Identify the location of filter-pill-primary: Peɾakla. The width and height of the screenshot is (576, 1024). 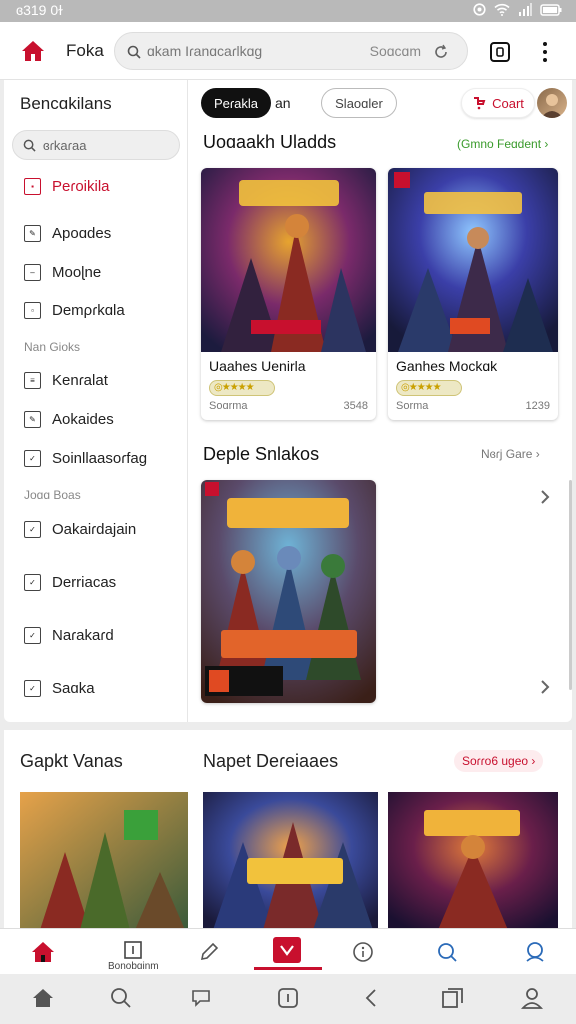
(236, 103).